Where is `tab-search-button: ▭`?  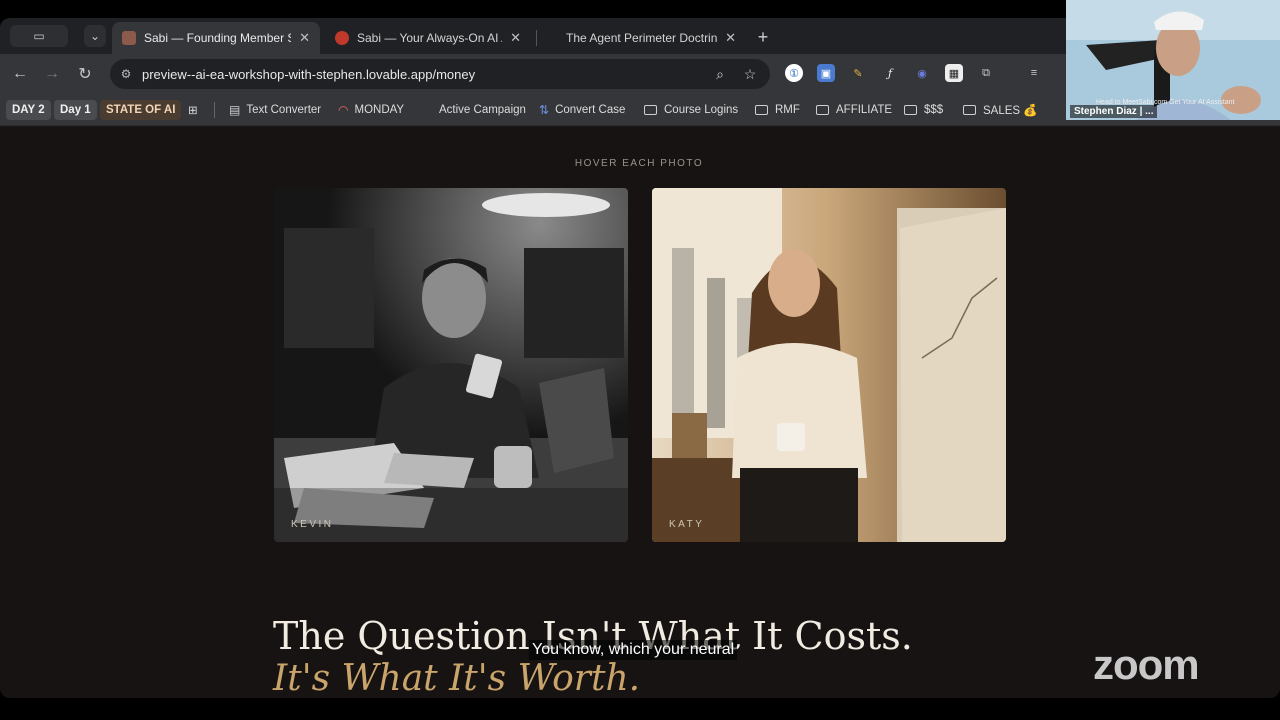 tab-search-button: ▭ is located at coordinates (39, 36).